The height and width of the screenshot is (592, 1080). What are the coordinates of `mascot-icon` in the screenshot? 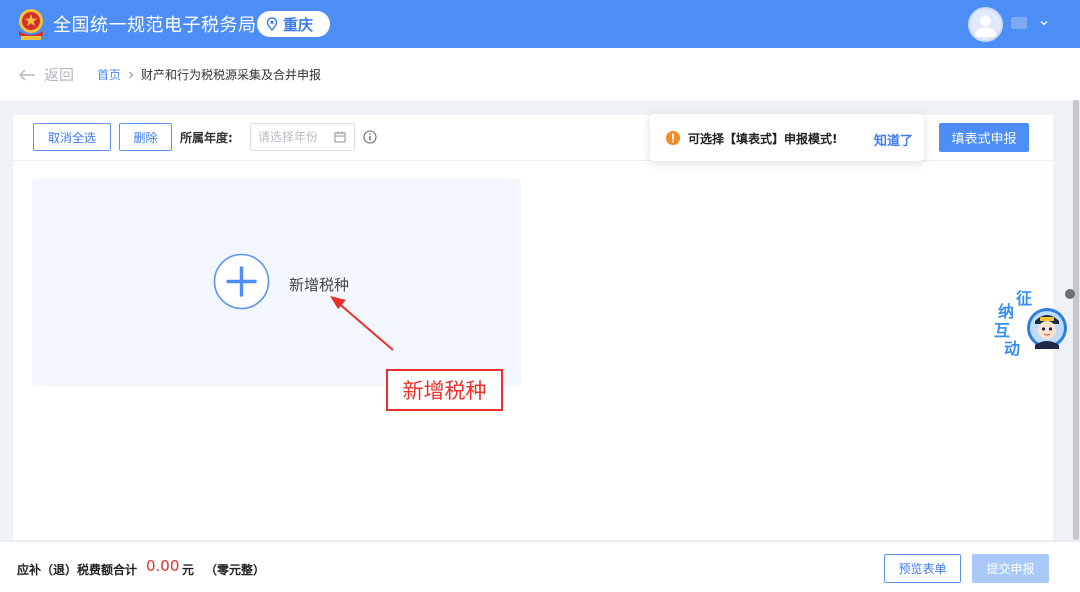 It's located at (1047, 328).